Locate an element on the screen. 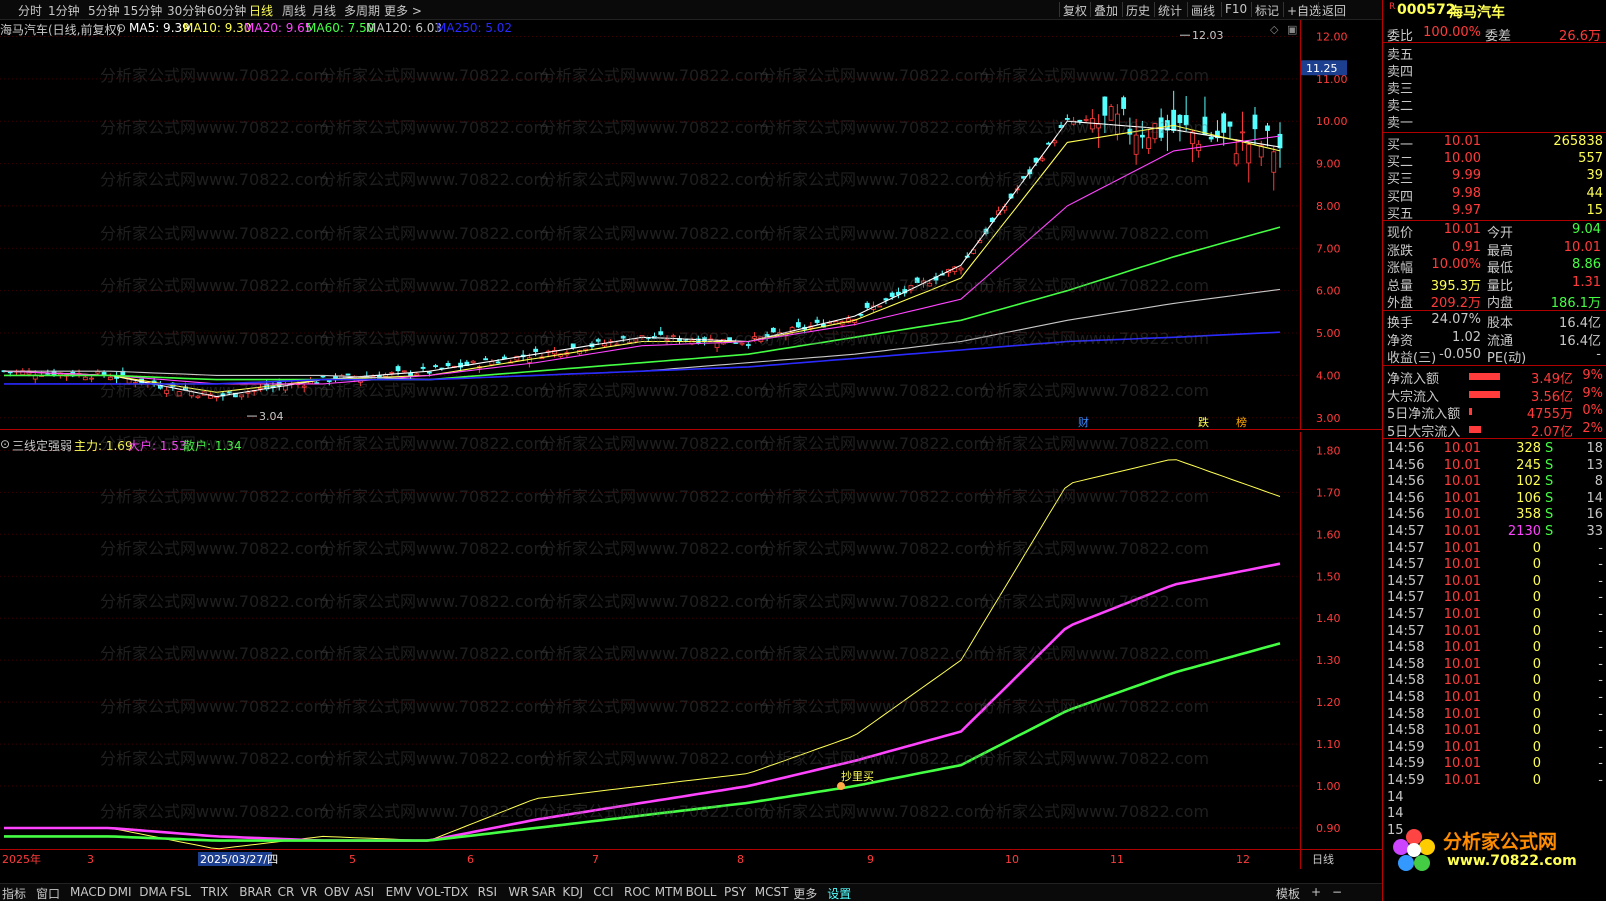 This screenshot has width=1606, height=901. tab-10: OBV is located at coordinates (337, 892).